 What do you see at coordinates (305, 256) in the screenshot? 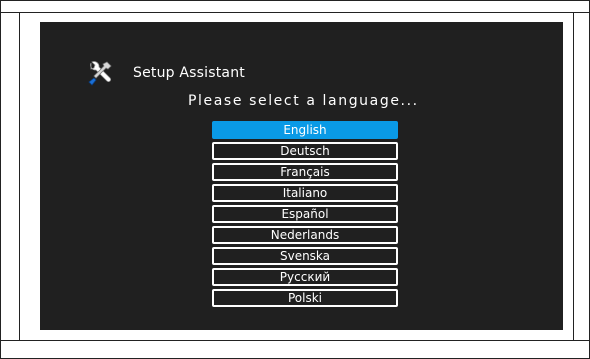
I see `language-option-6: Svenska` at bounding box center [305, 256].